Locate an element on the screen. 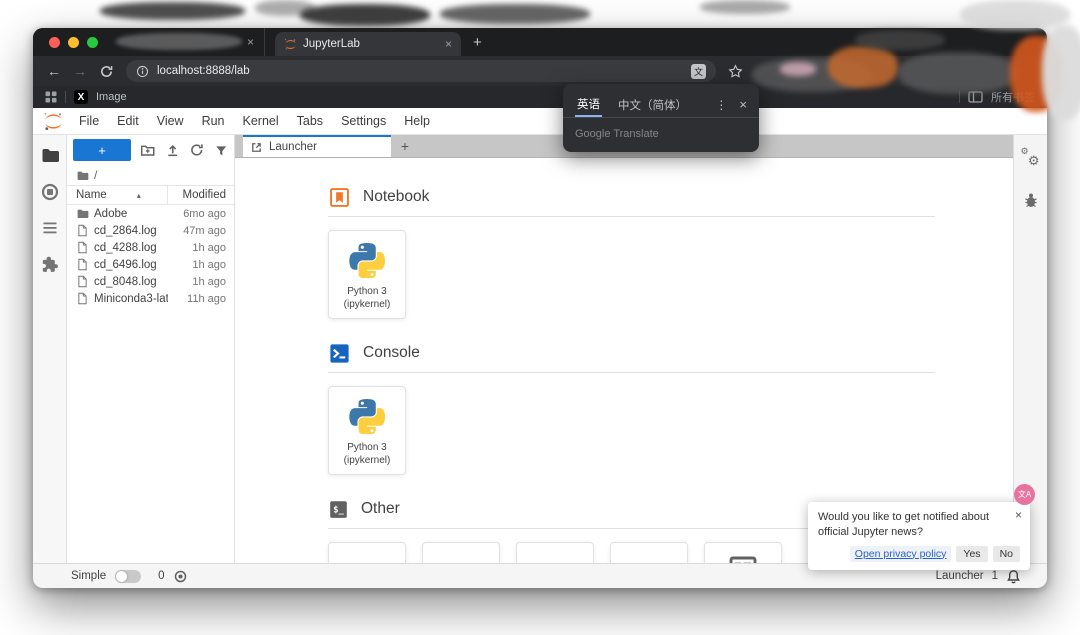  tab-launcher: Launcher is located at coordinates (317, 146).